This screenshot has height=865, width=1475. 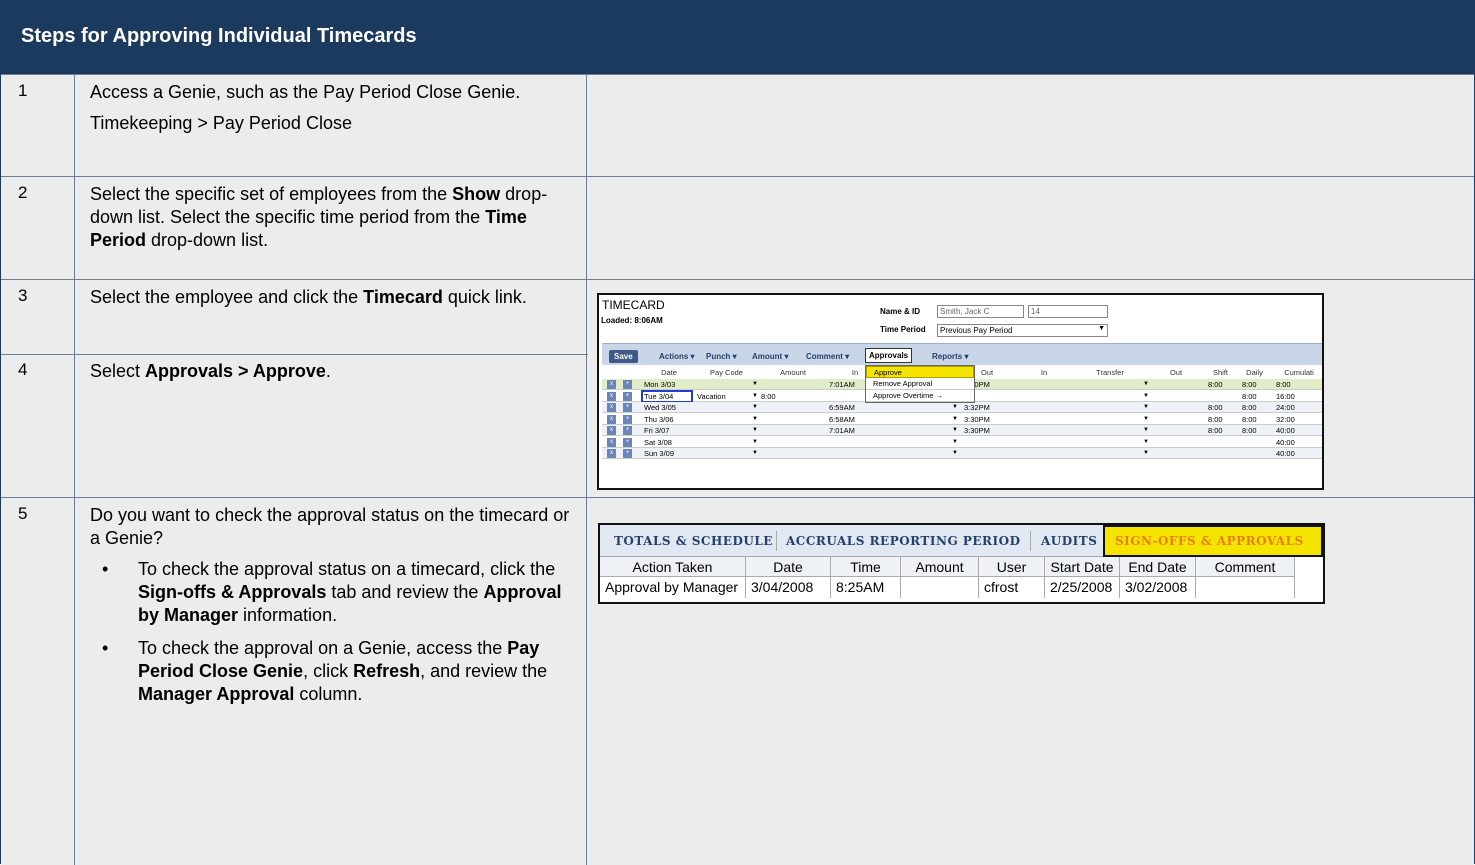 What do you see at coordinates (1213, 541) in the screenshot?
I see `tab-signoffs-approvals: SIGN-OFFS & APPROVALS` at bounding box center [1213, 541].